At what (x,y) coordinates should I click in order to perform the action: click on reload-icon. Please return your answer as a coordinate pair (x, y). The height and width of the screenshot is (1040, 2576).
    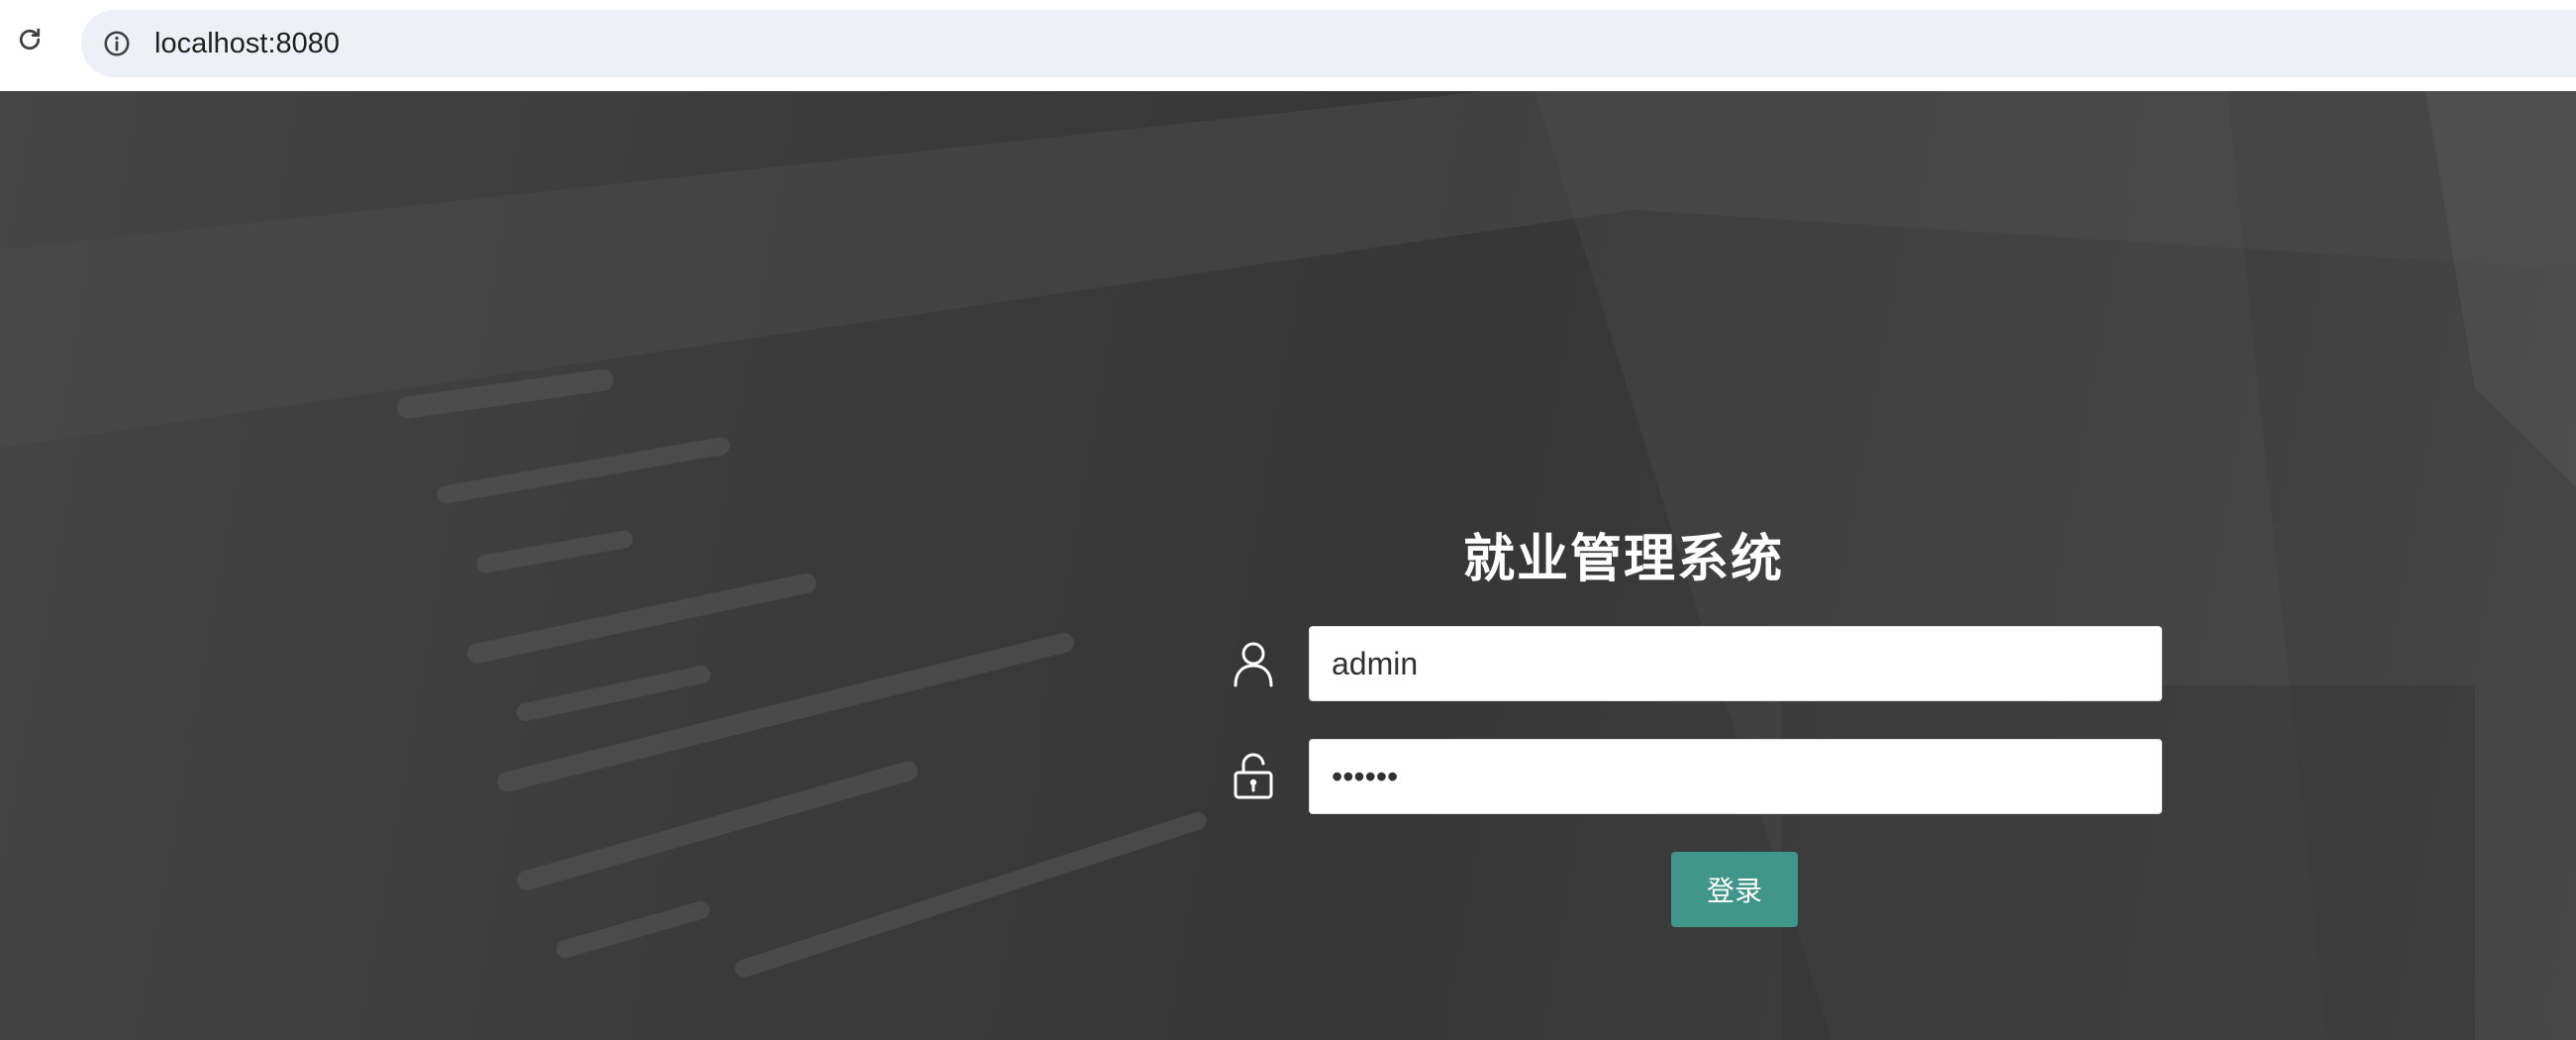
    Looking at the image, I should click on (30, 39).